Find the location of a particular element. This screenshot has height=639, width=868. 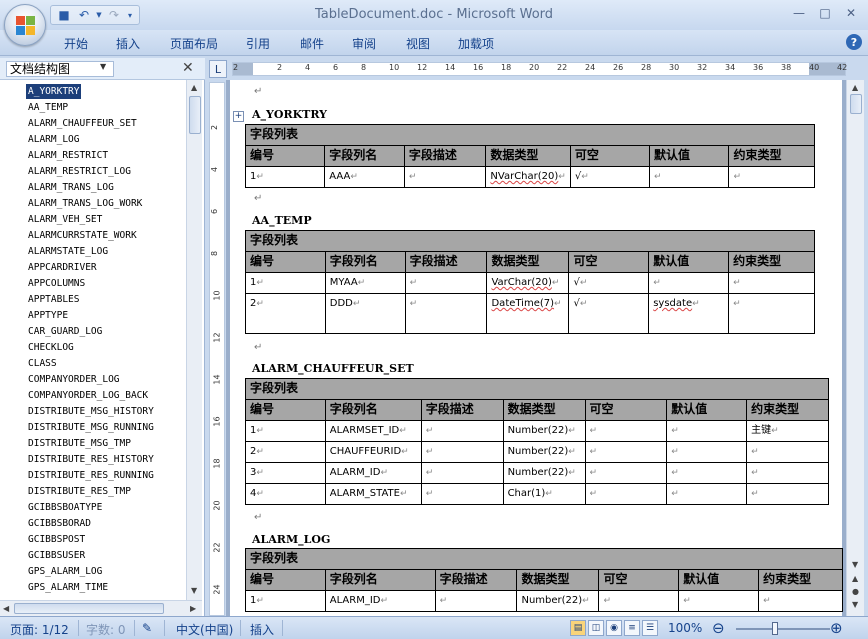

table-cell: DDD is located at coordinates (341, 303).